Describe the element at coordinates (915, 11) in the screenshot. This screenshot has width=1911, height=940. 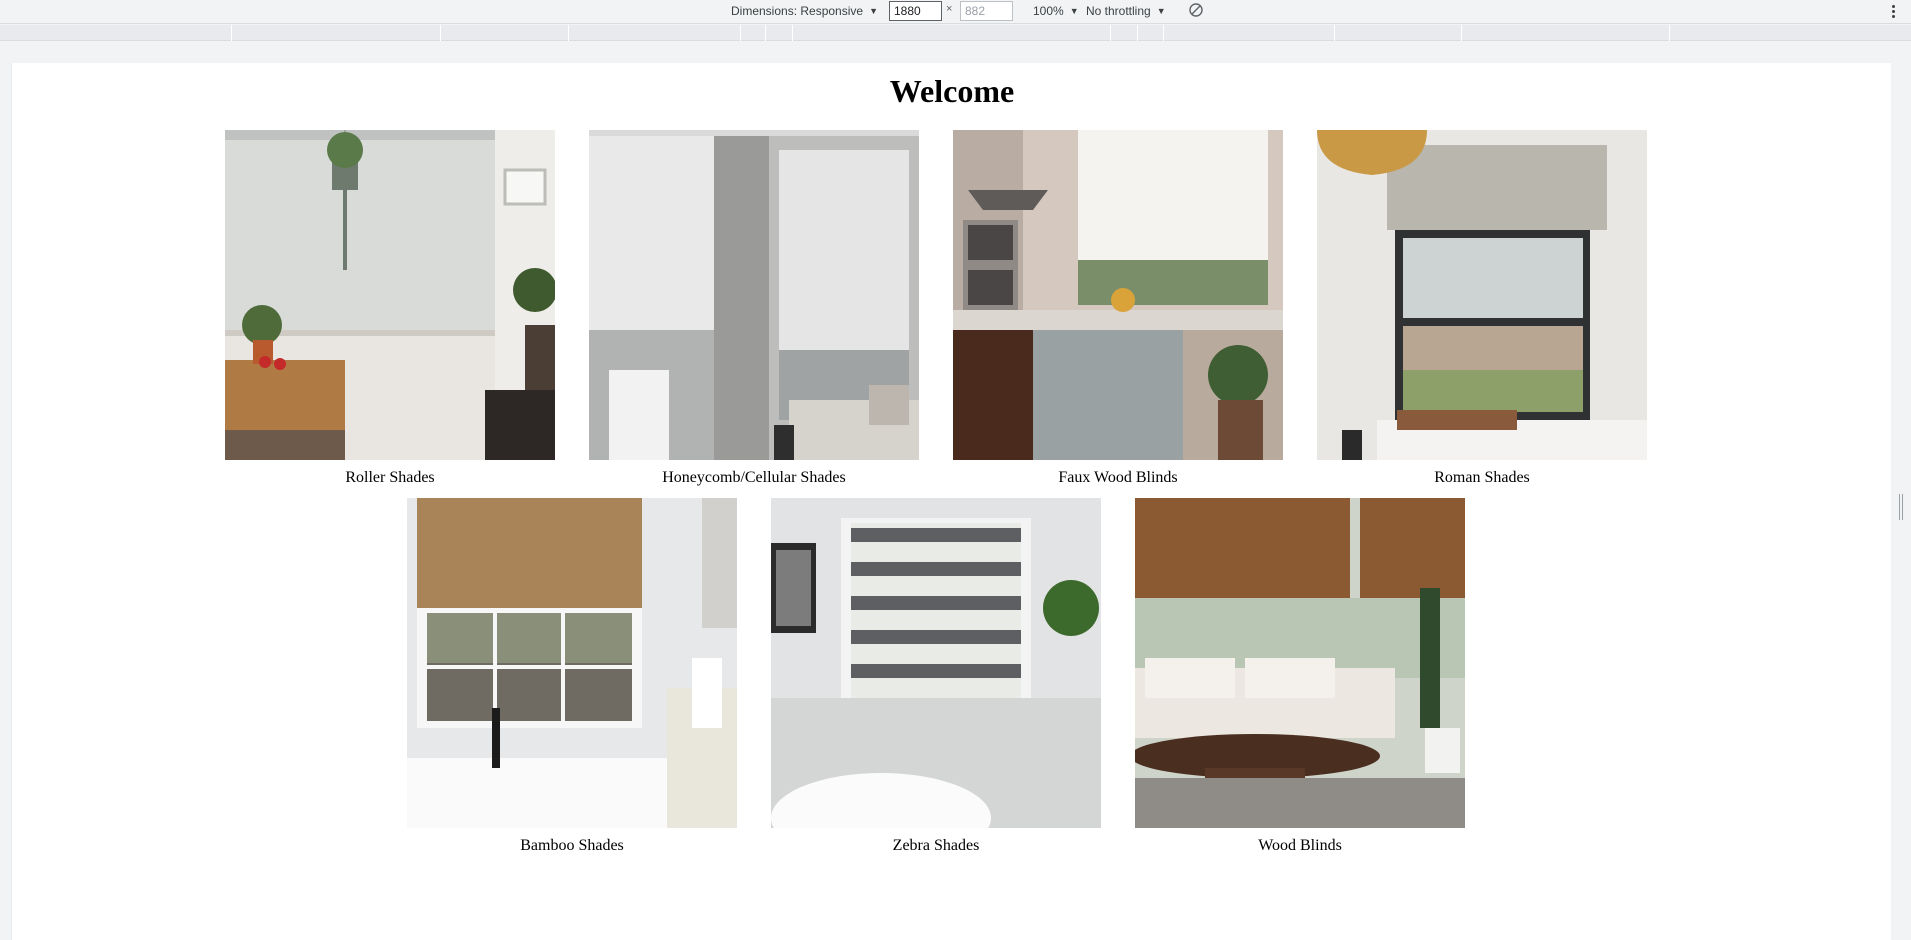
I see `width-input: 1880` at that location.